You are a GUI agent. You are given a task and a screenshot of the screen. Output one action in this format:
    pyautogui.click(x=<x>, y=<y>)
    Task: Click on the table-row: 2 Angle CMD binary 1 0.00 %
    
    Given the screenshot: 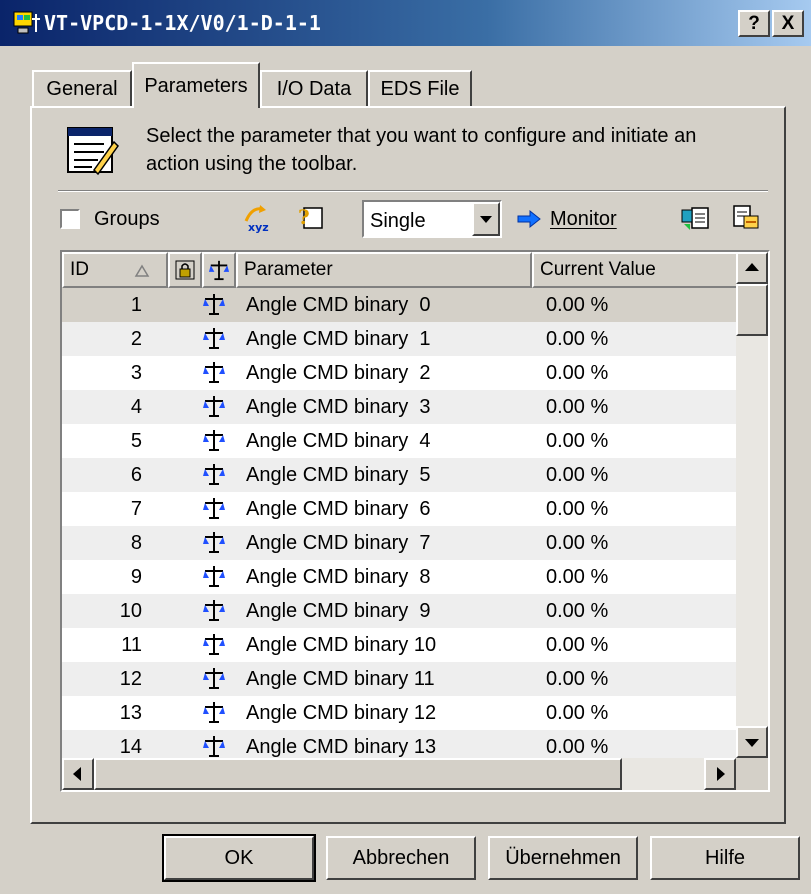 What is the action you would take?
    pyautogui.click(x=400, y=339)
    